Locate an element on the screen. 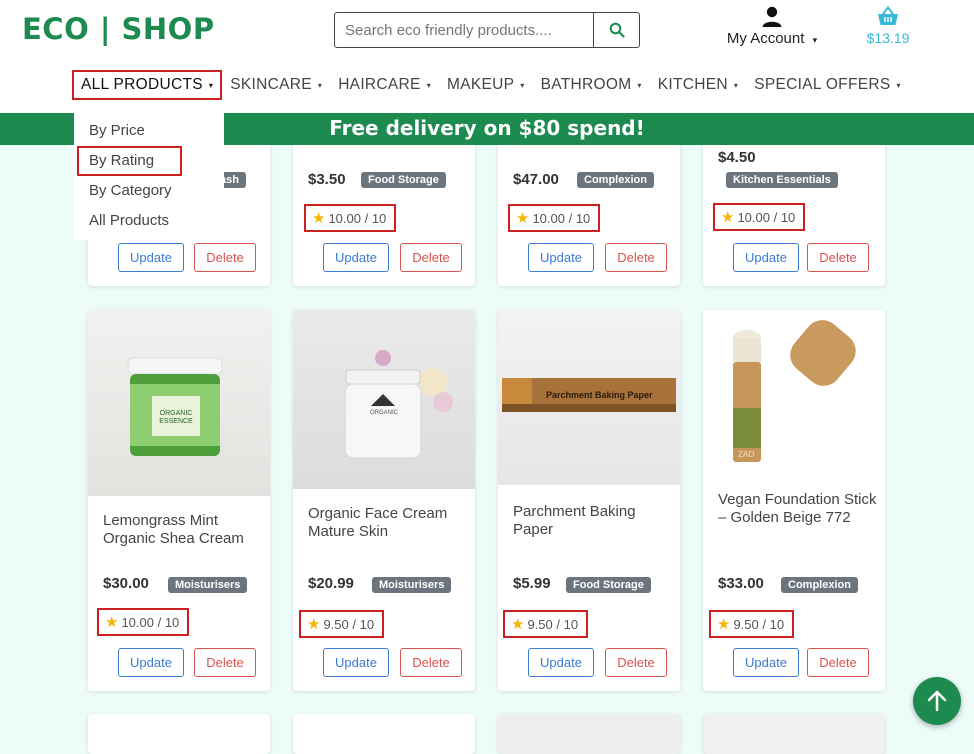 The height and width of the screenshot is (754, 974). product-image: ORGANIC ESSENCE is located at coordinates (179, 403).